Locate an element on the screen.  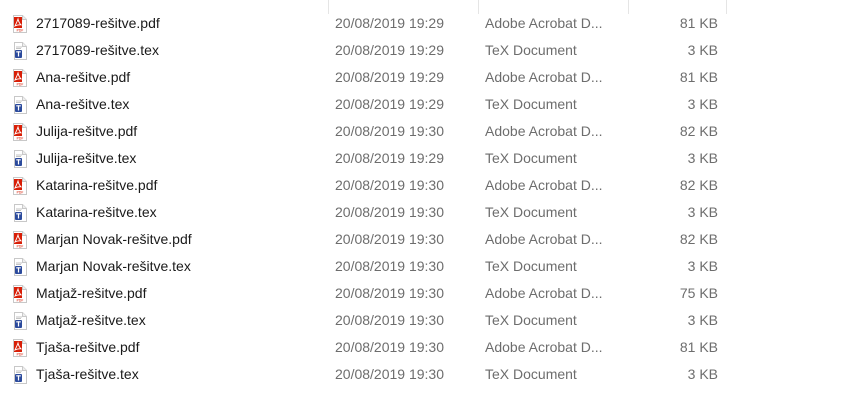
file-name: Marjan Novak-rešitve.tex is located at coordinates (113, 266).